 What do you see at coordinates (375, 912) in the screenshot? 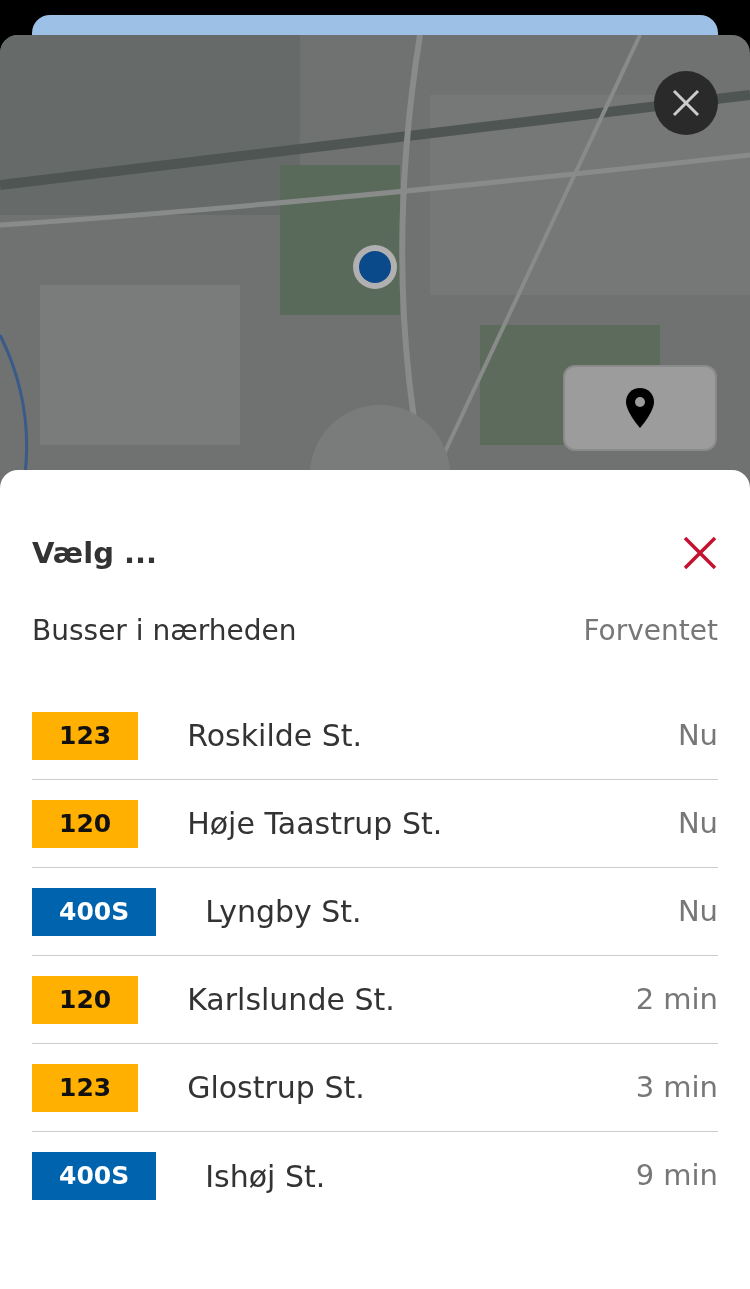
I see `departure-row: 400S Lyngby St. Nu` at bounding box center [375, 912].